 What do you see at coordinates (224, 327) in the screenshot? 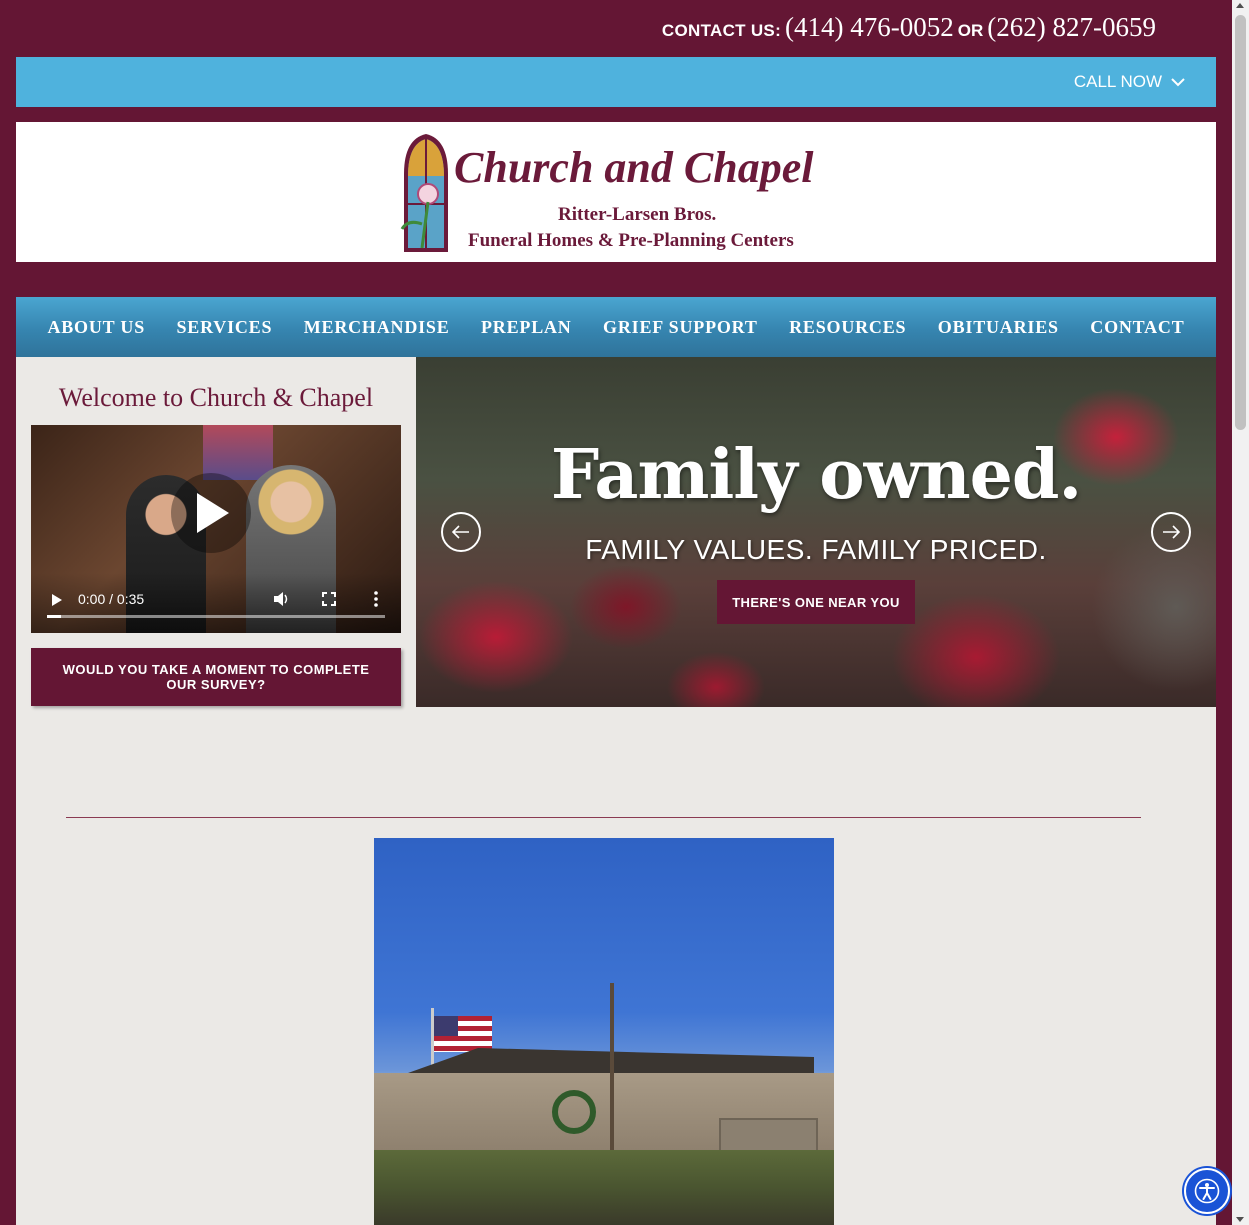
I see `nav-services: SERVICES` at bounding box center [224, 327].